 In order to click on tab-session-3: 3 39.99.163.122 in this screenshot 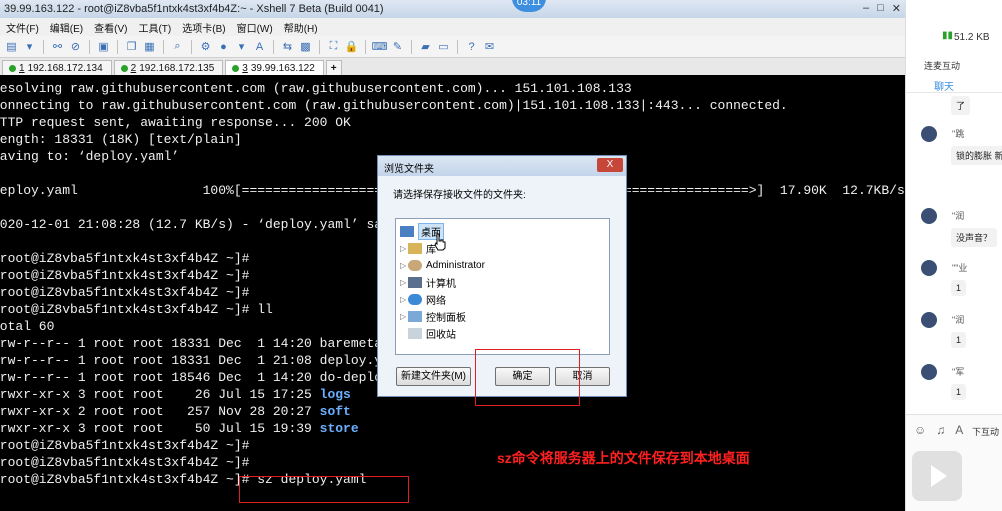, I will do `click(274, 67)`.